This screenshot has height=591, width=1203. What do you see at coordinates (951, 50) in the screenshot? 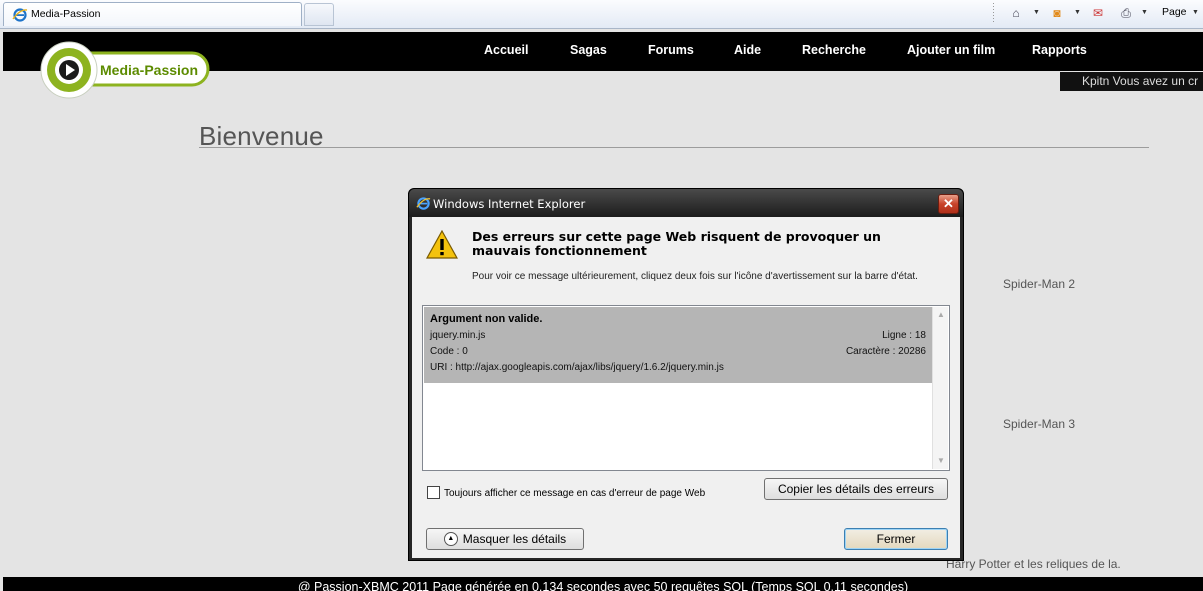
I see `nav-ajouter-un-film: Ajouter un film` at bounding box center [951, 50].